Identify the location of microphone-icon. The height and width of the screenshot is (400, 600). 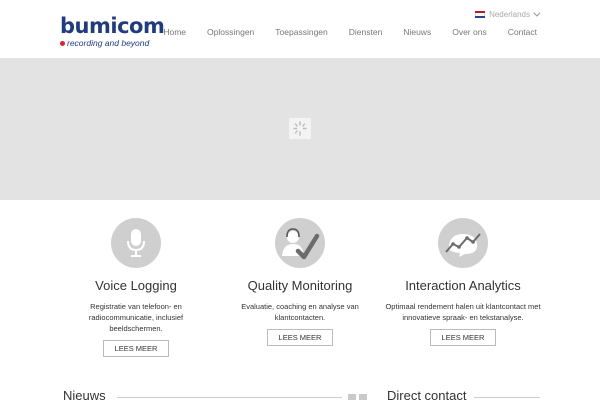
(136, 243).